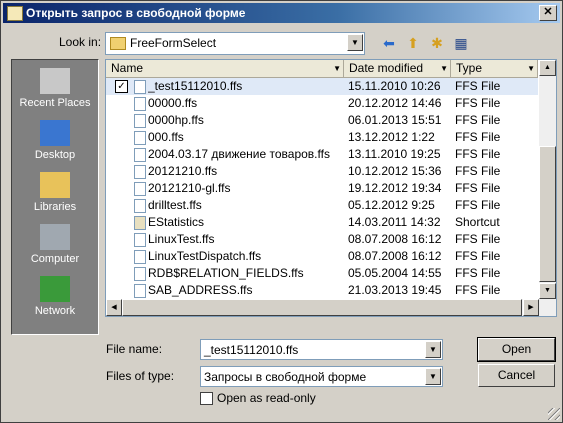 The height and width of the screenshot is (423, 563). I want to click on back-icon: ⬅, so click(389, 43).